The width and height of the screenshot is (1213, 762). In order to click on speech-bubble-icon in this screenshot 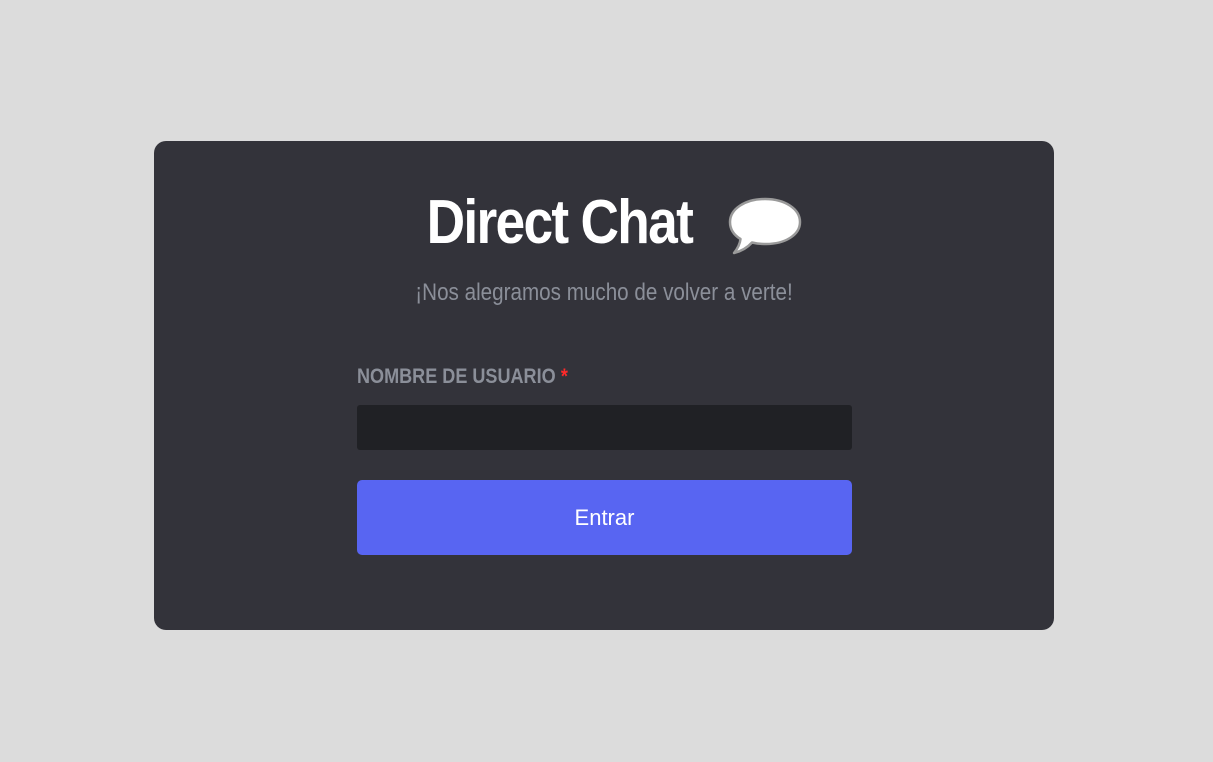, I will do `click(765, 226)`.